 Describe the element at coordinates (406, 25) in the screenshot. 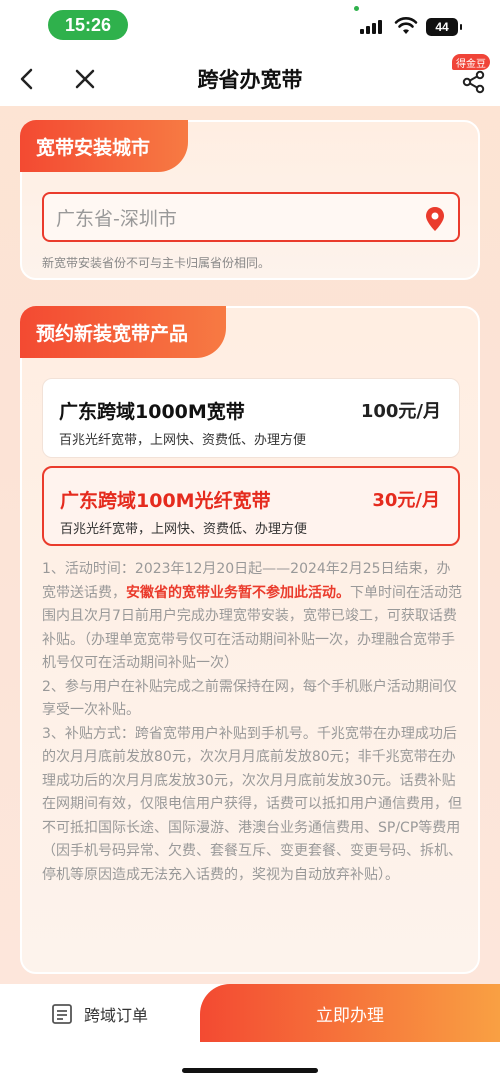

I see `wifi-icon` at that location.